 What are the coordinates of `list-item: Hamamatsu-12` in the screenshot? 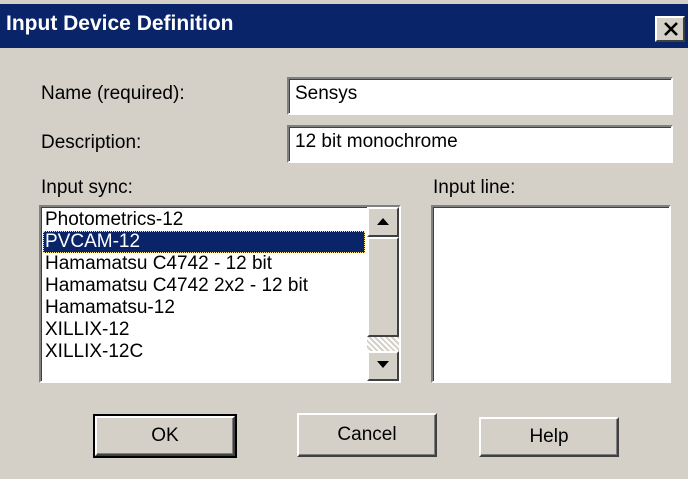 It's located at (204, 308).